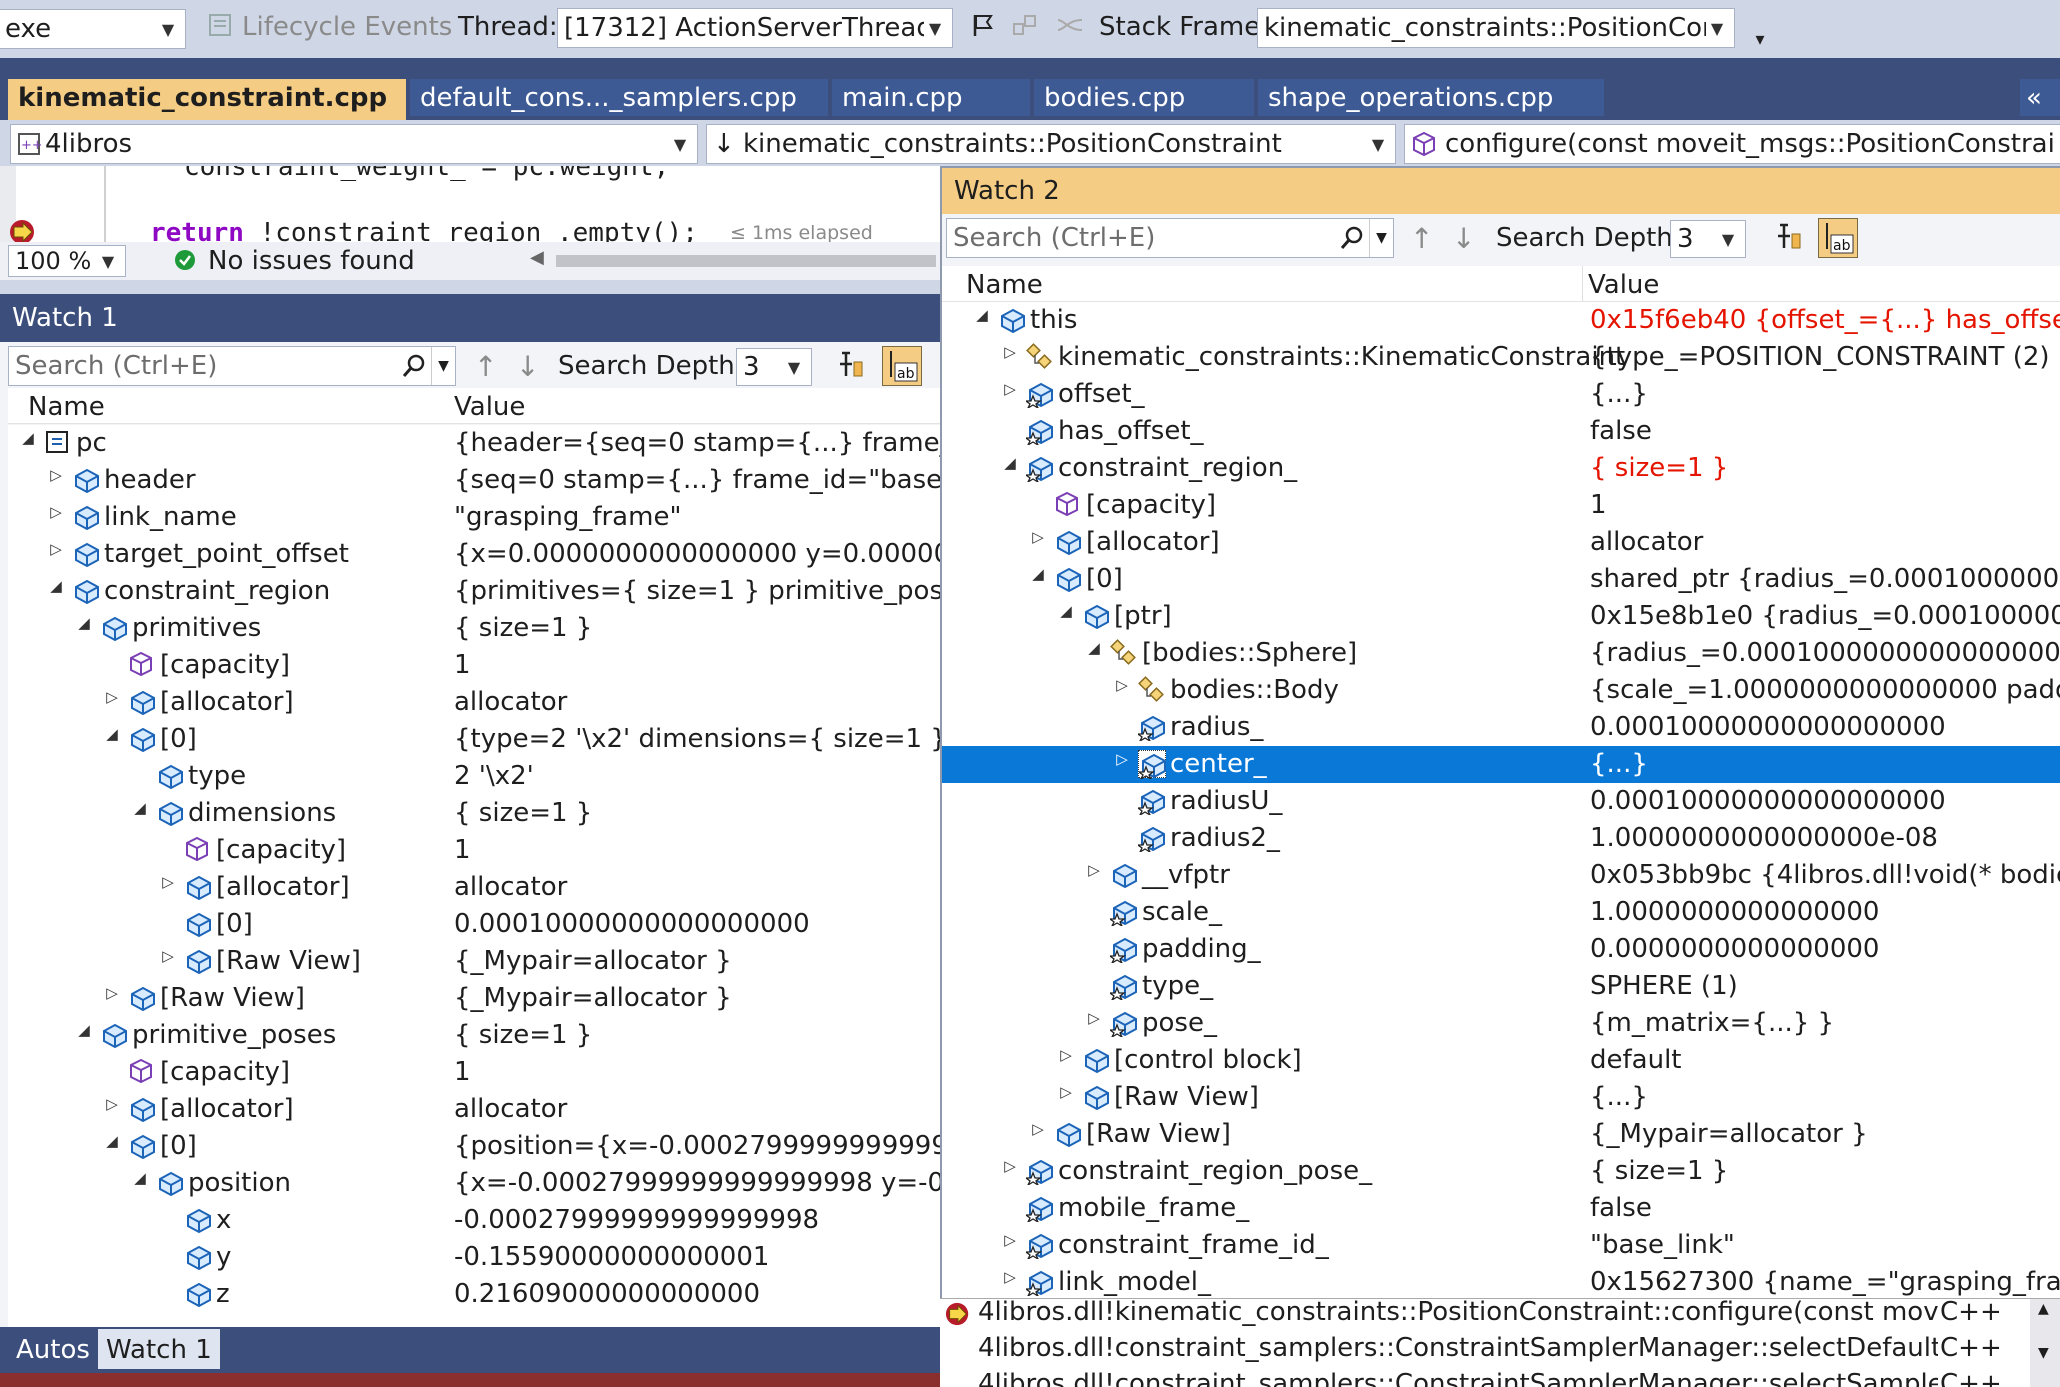  I want to click on search-previous-icon: ↑, so click(1421, 238).